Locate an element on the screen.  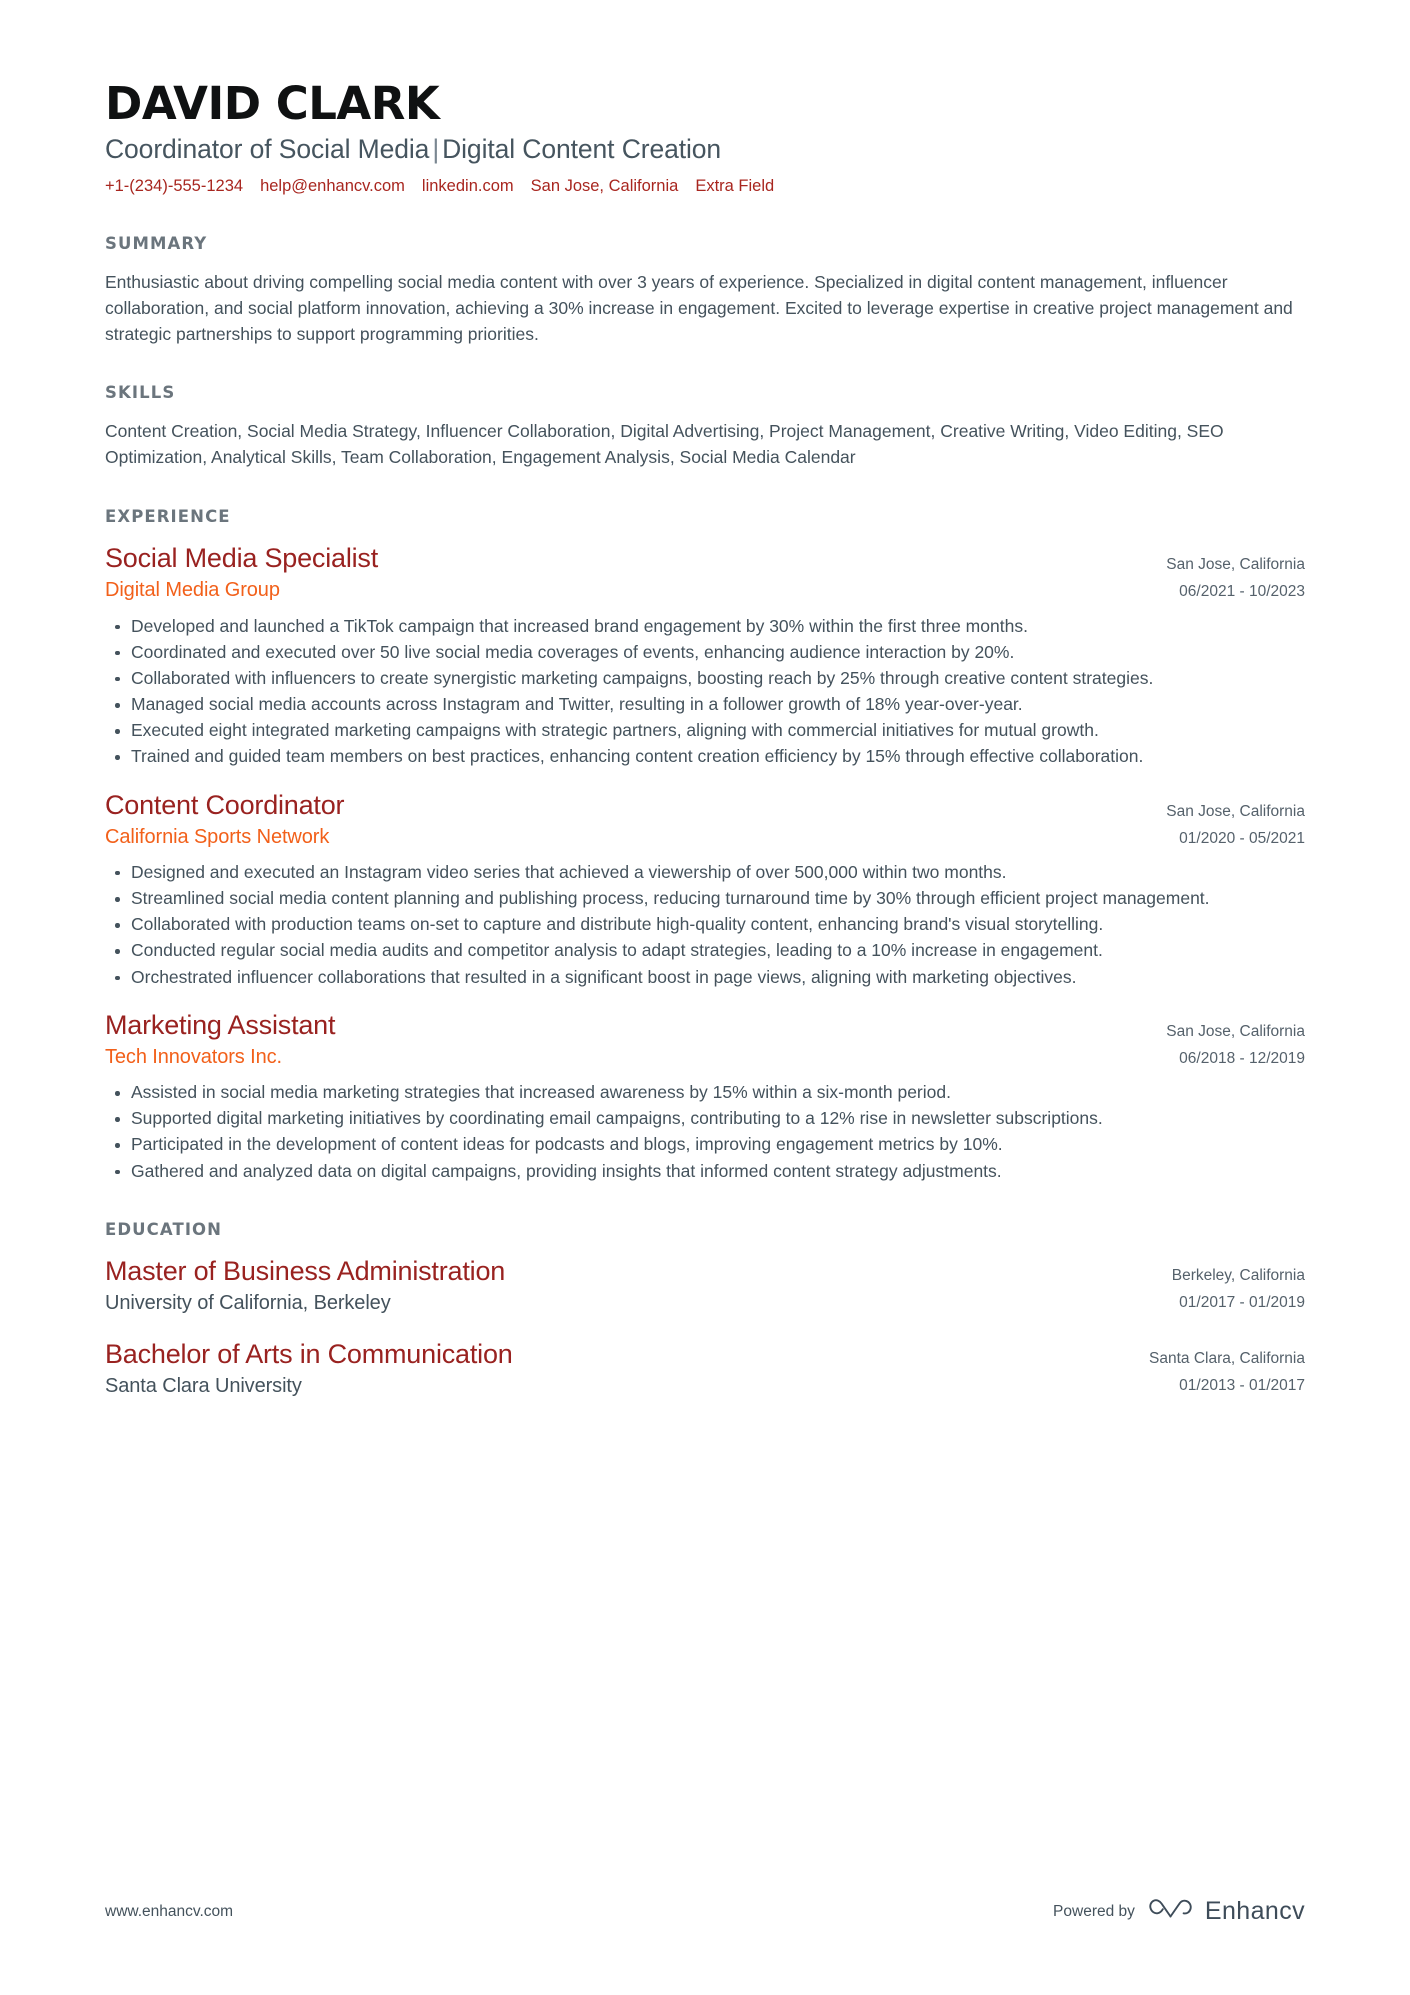
experience-entry-meta: San Jose, California 01/2020 - 05/2021 is located at coordinates (1225, 821).